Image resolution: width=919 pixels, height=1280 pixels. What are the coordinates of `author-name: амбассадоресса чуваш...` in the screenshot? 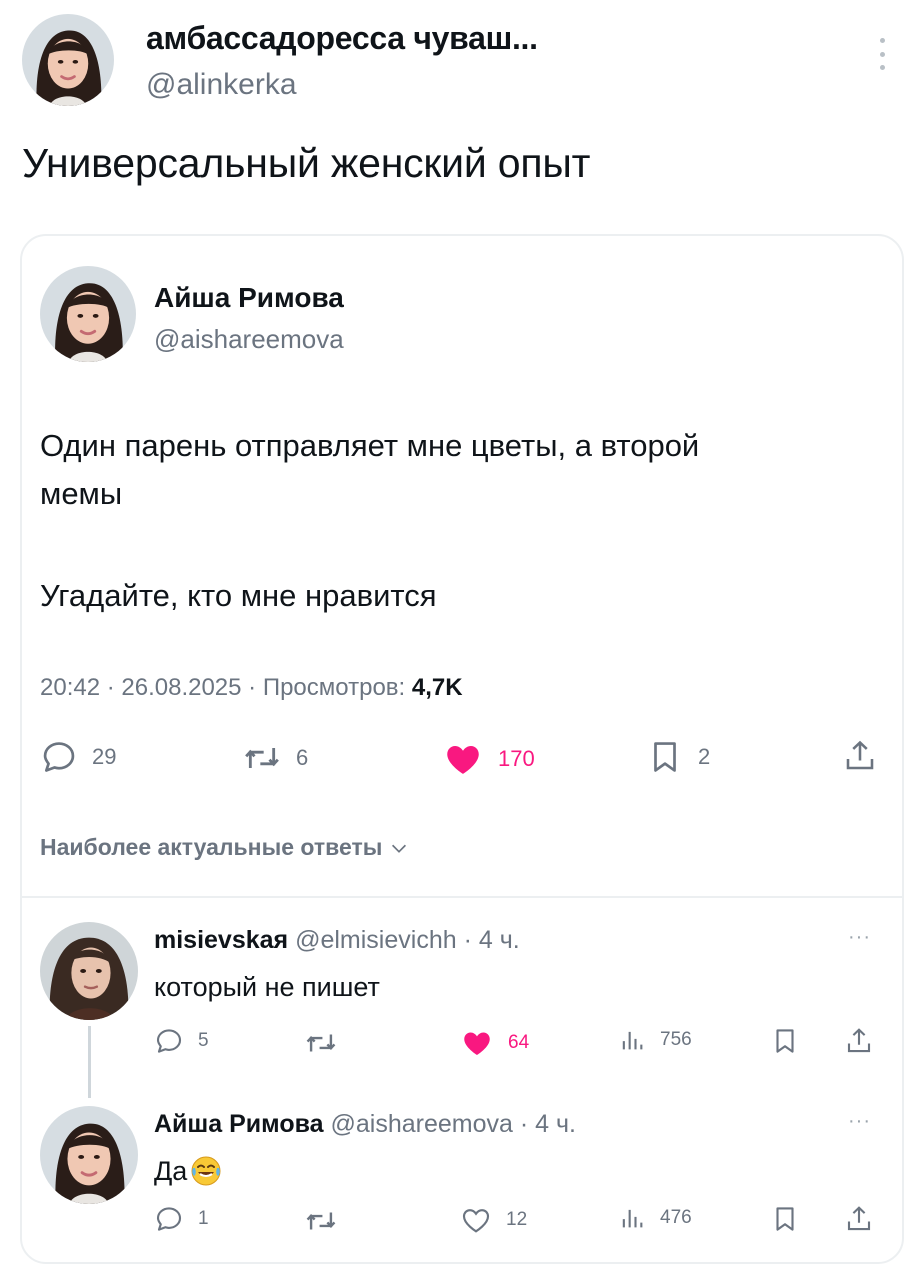 It's located at (342, 38).